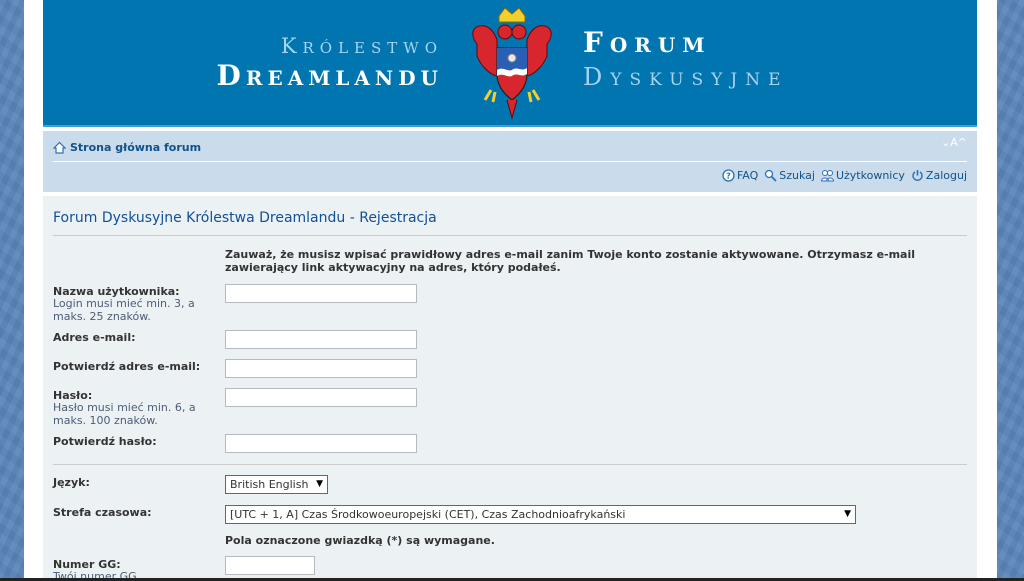  What do you see at coordinates (510, 464) in the screenshot?
I see `section-divider` at bounding box center [510, 464].